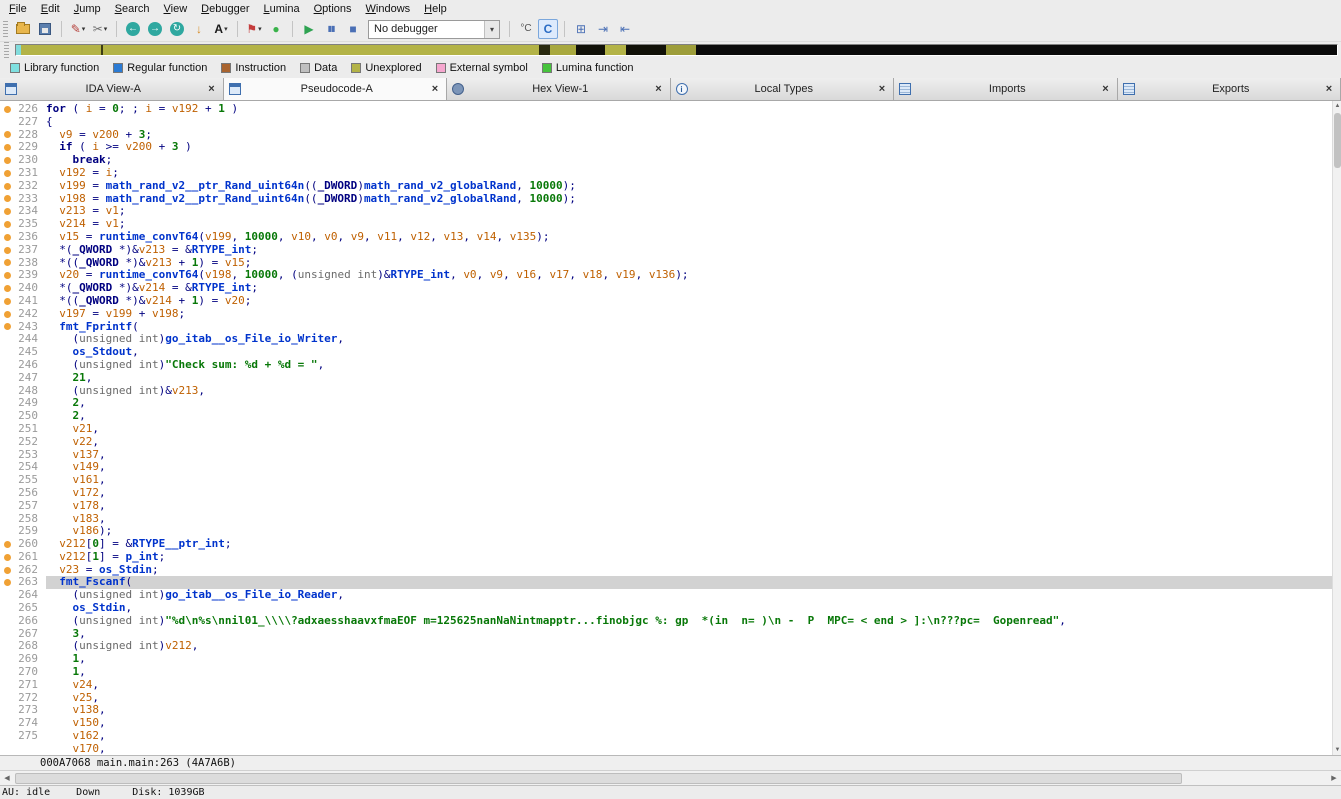  Describe the element at coordinates (133, 29) in the screenshot. I see `nav-back-button: ←` at that location.